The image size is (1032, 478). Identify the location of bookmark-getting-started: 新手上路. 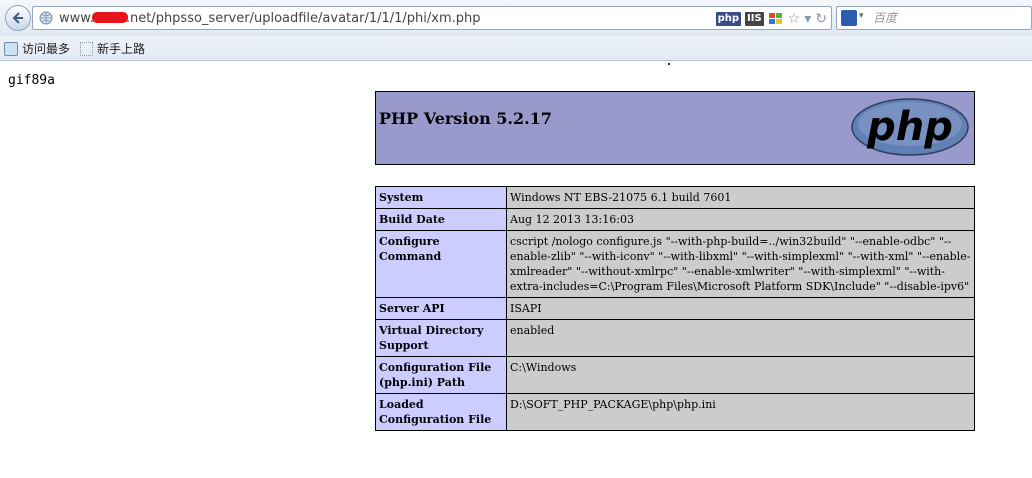
(112, 48).